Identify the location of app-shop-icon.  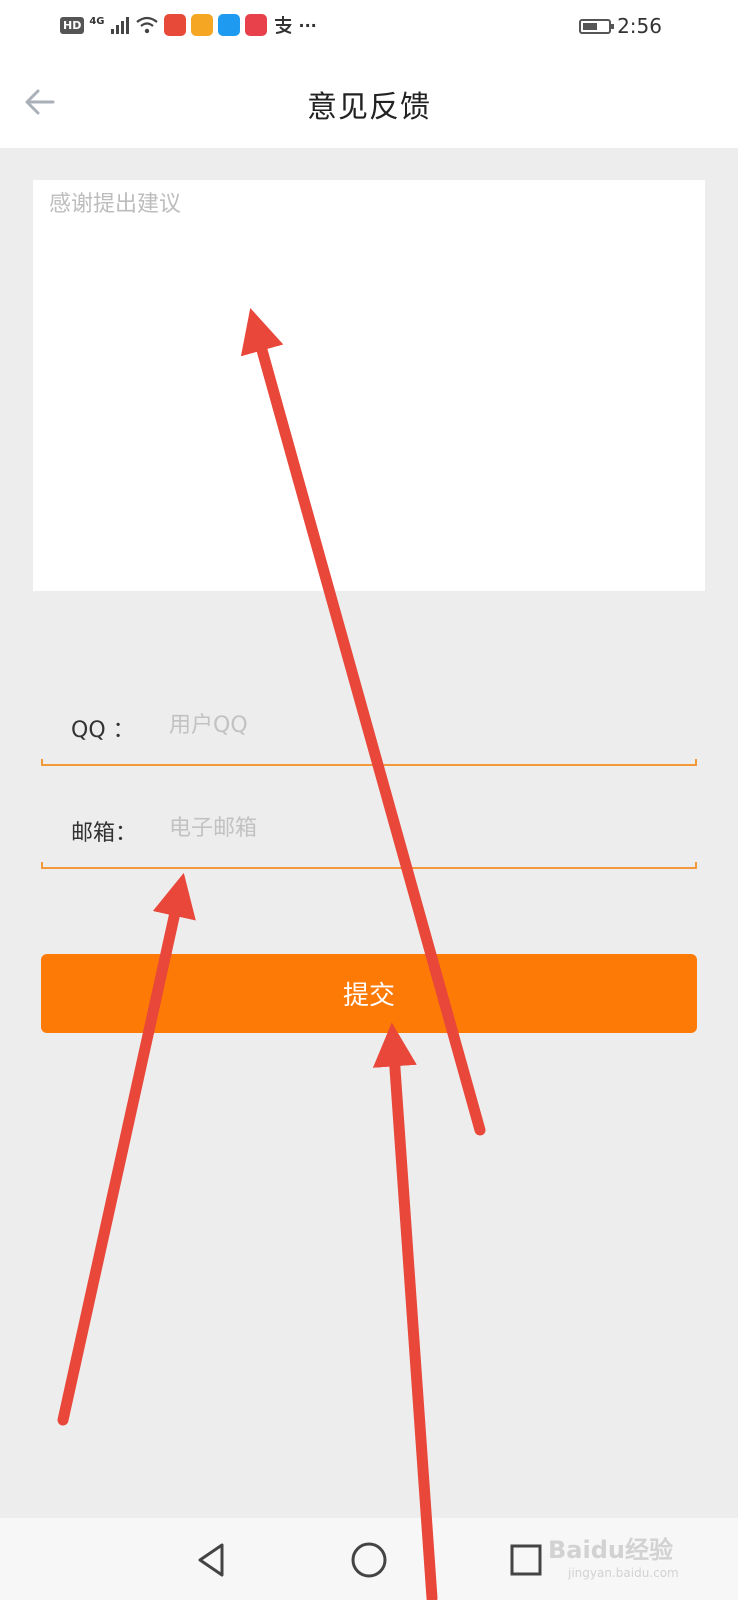
(255, 25).